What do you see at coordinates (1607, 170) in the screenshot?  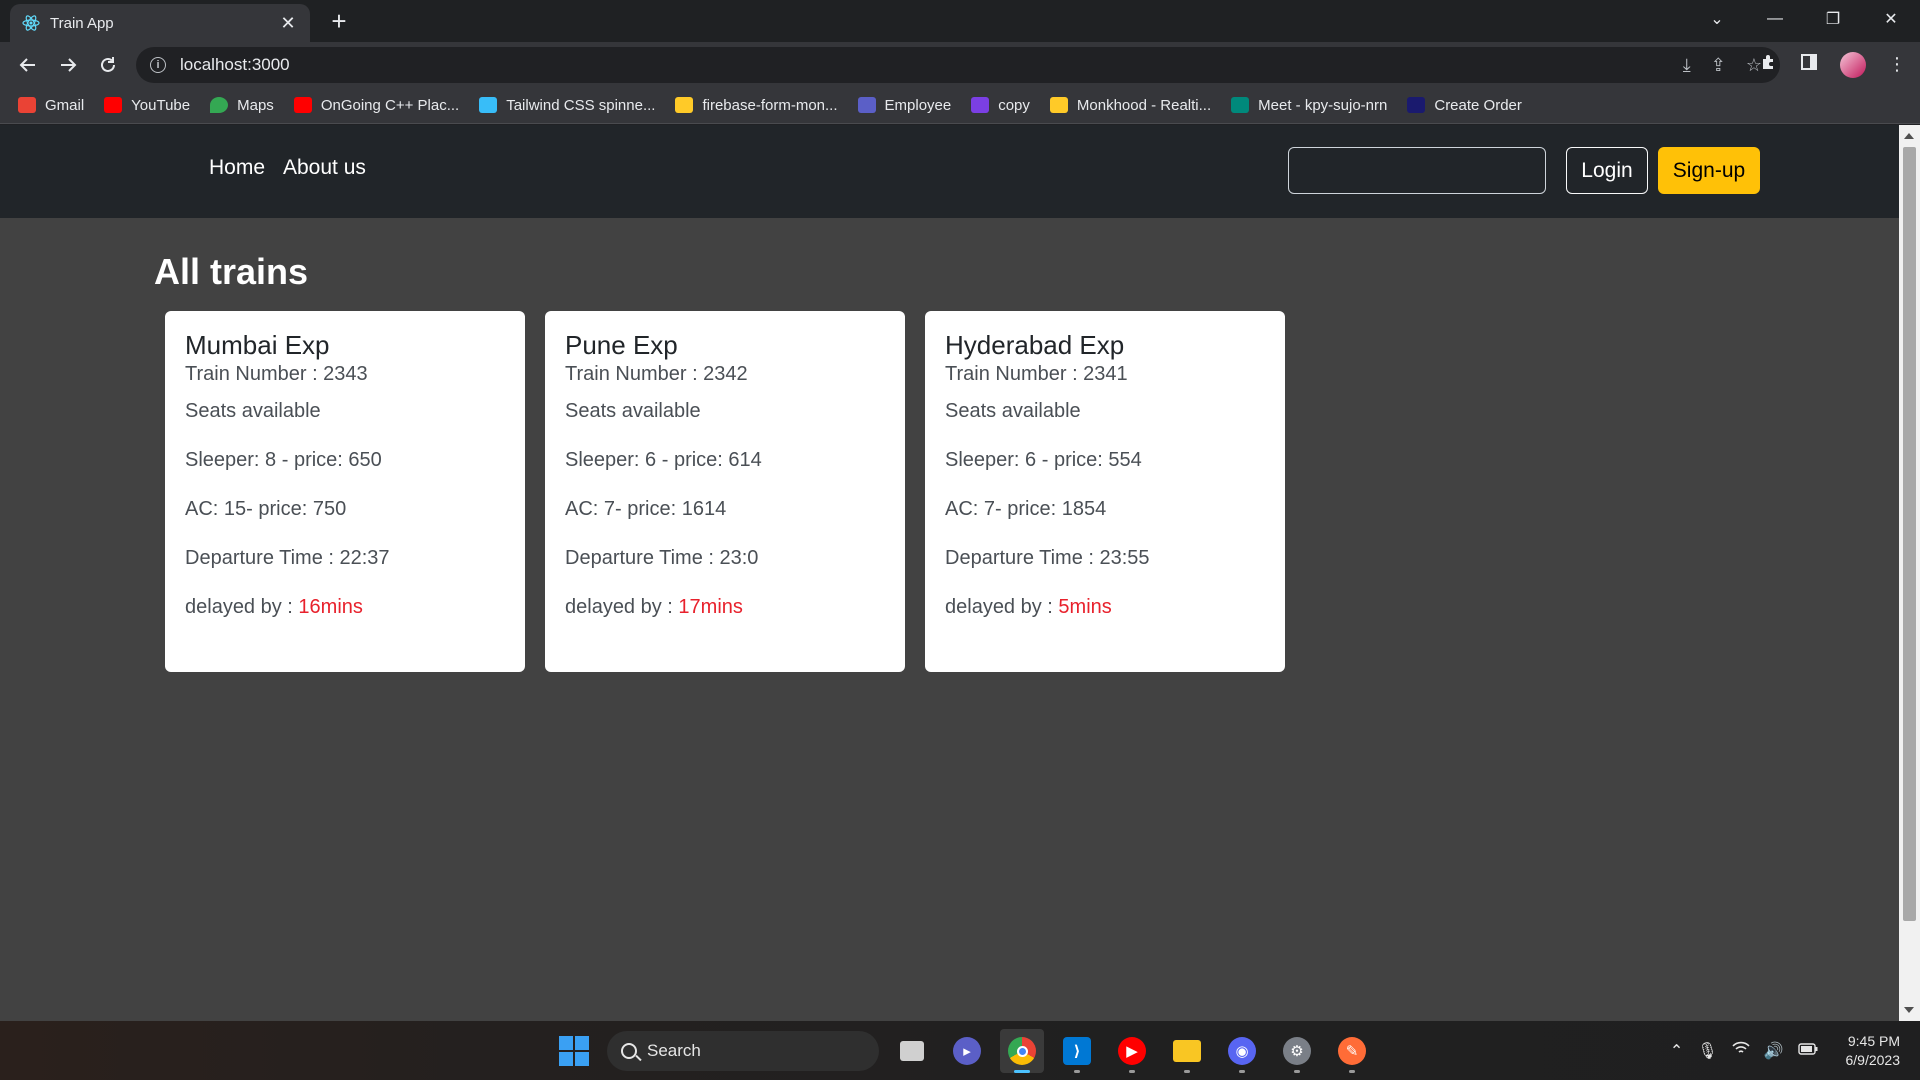 I see `login-button: Login` at bounding box center [1607, 170].